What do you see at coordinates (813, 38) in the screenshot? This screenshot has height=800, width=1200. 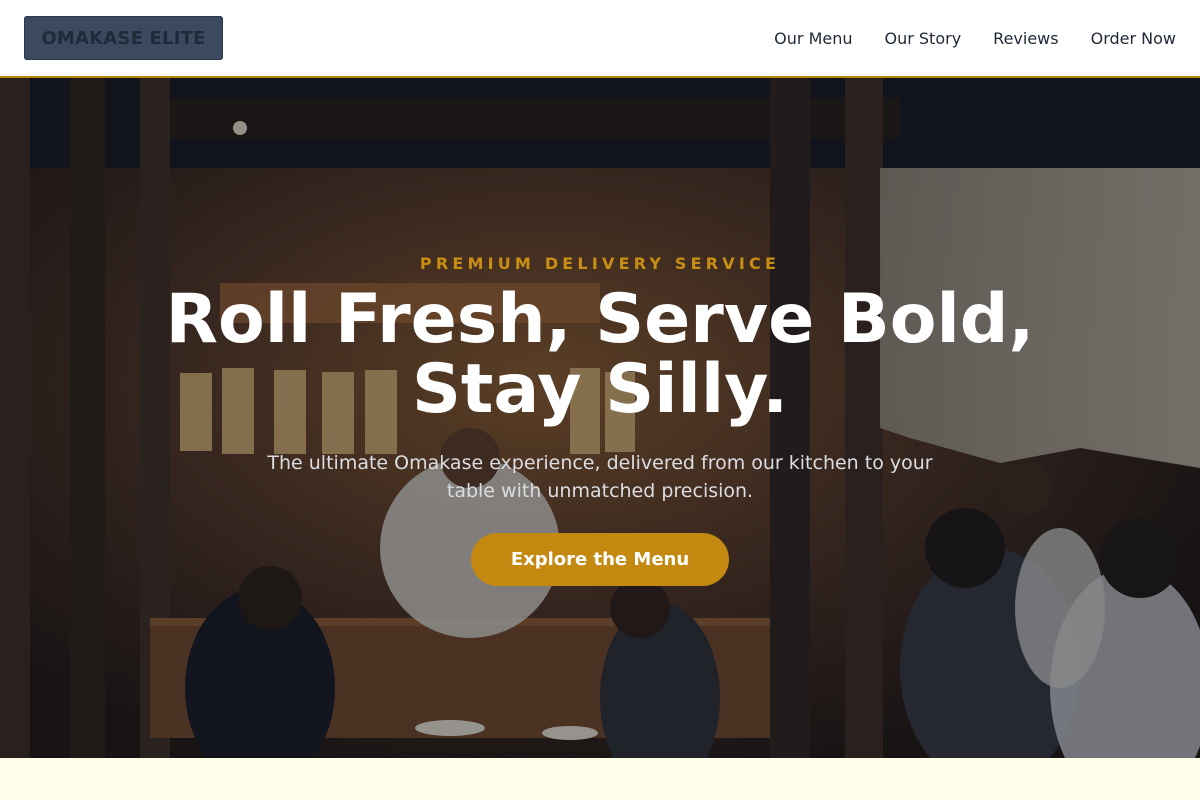 I see `nav-link-our-menu: Our Menu` at bounding box center [813, 38].